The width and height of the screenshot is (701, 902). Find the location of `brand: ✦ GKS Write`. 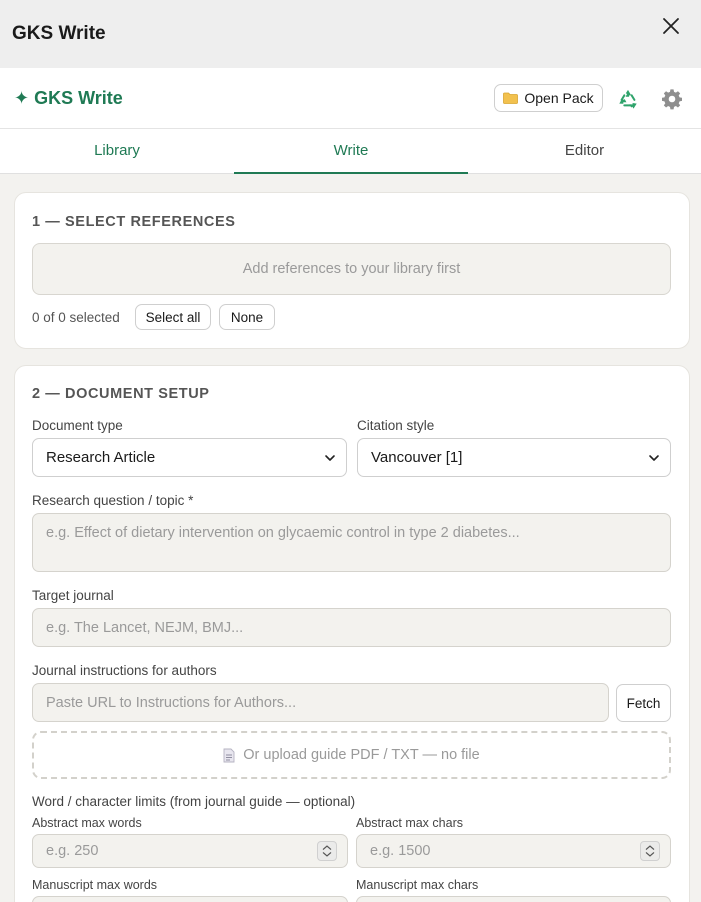

brand: ✦ GKS Write is located at coordinates (68, 98).